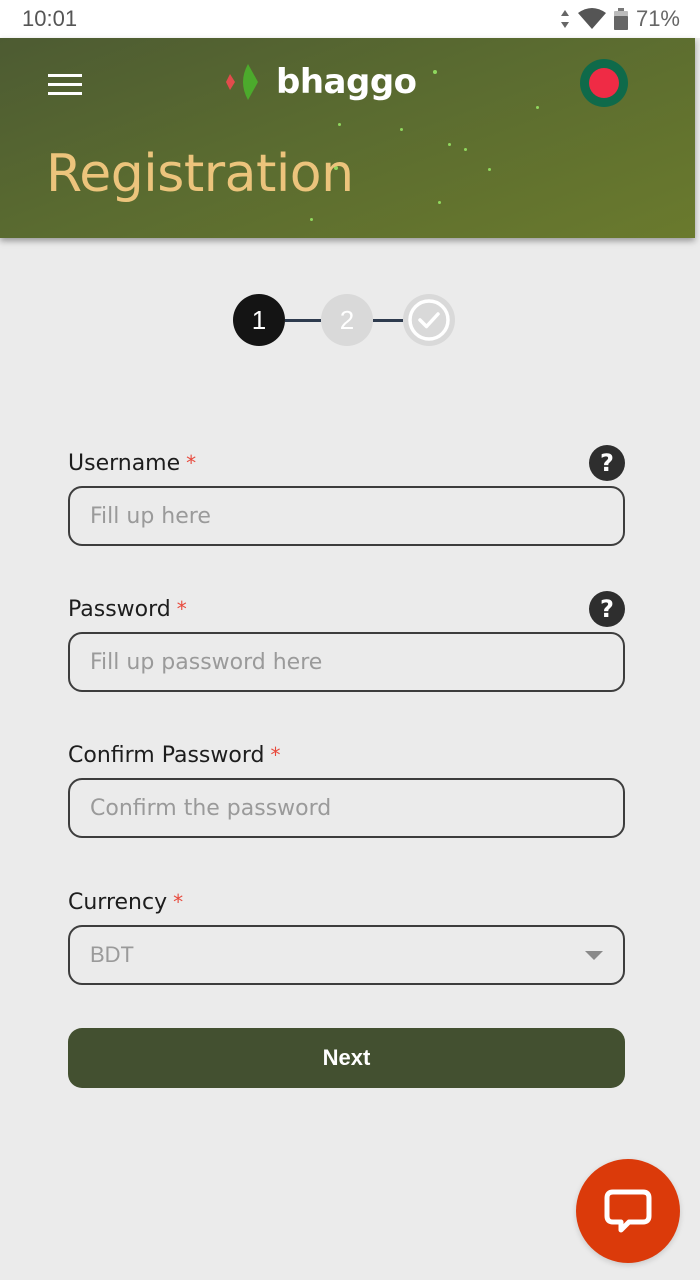 The width and height of the screenshot is (700, 1280). What do you see at coordinates (127, 609) in the screenshot?
I see `password-label: Password *` at bounding box center [127, 609].